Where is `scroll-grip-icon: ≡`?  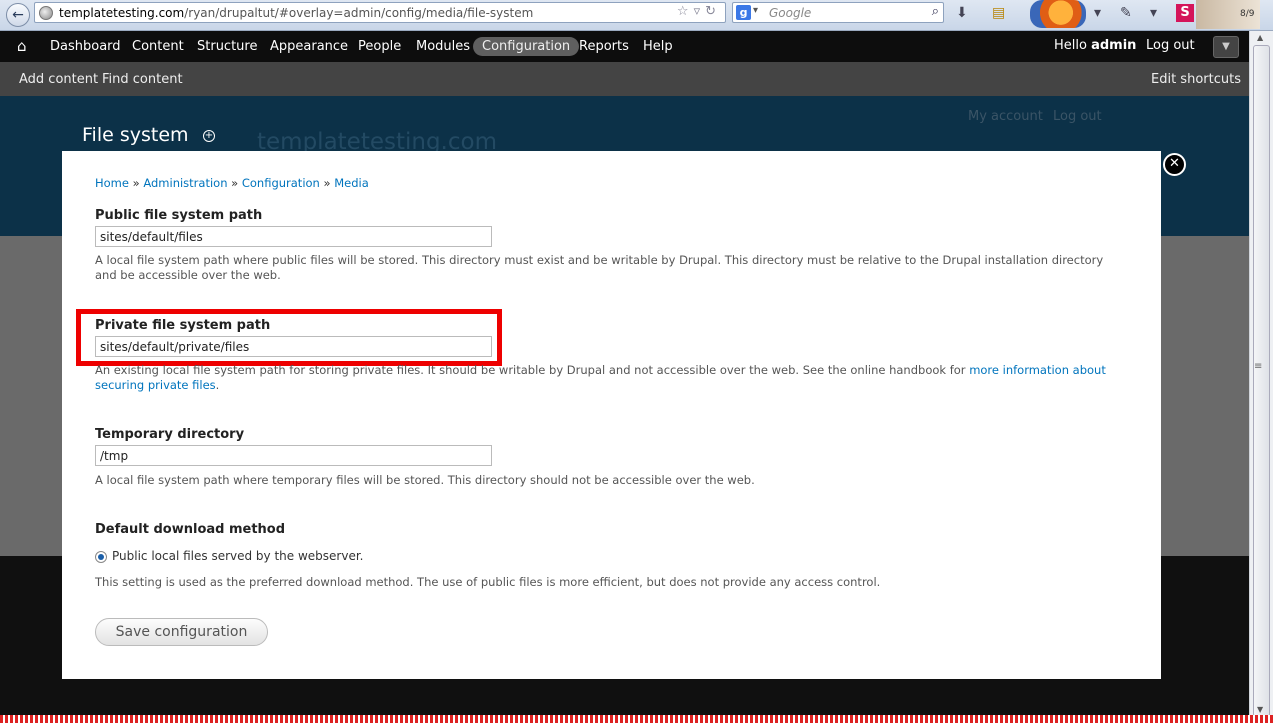
scroll-grip-icon: ≡ is located at coordinates (1258, 366).